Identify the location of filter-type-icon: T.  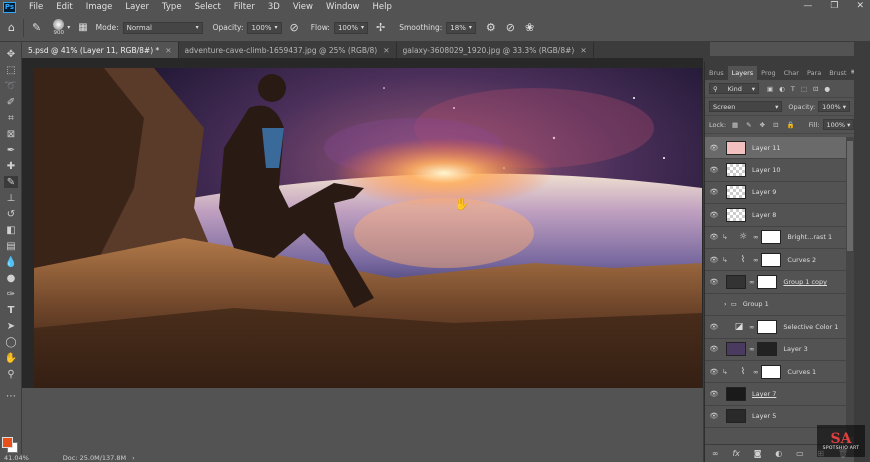
(793, 89).